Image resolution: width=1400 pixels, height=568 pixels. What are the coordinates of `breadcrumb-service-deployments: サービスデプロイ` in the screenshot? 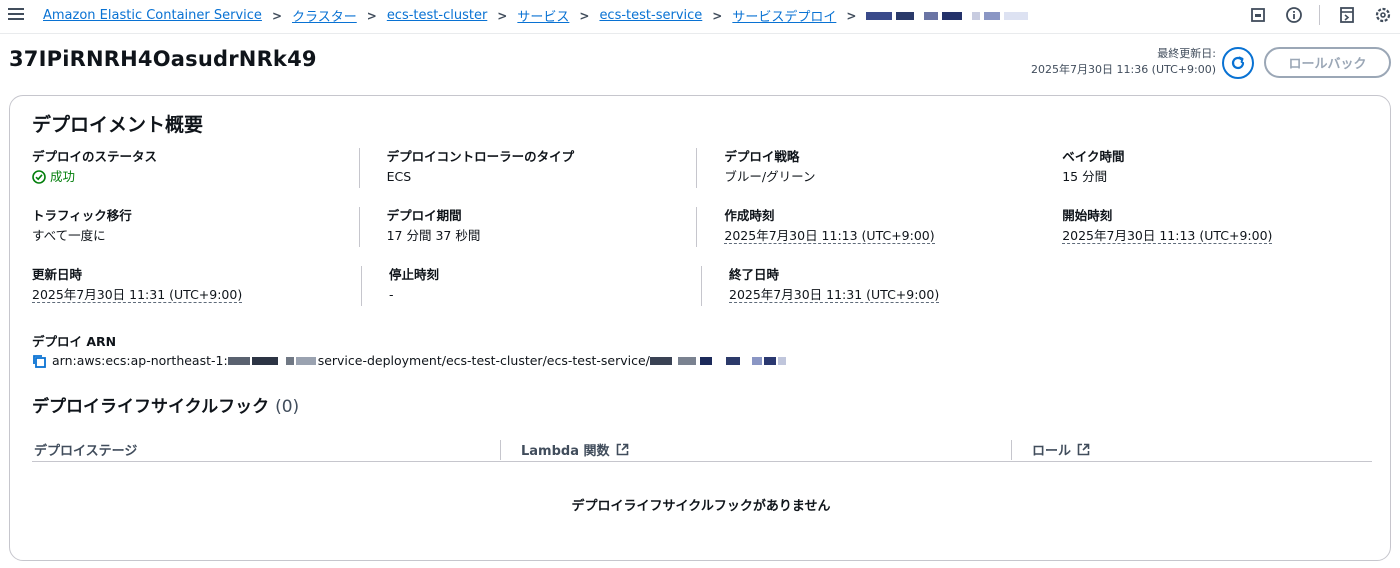 It's located at (784, 15).